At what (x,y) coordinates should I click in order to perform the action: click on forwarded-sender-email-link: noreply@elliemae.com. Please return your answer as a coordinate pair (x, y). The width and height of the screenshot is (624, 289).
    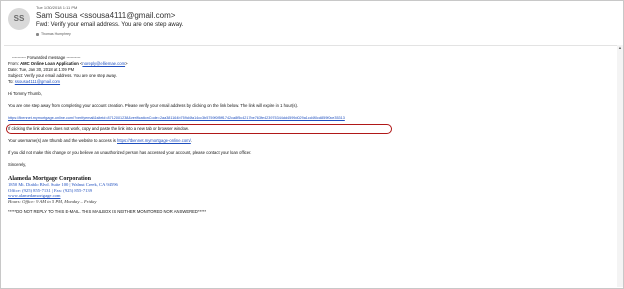
    Looking at the image, I should click on (103, 63).